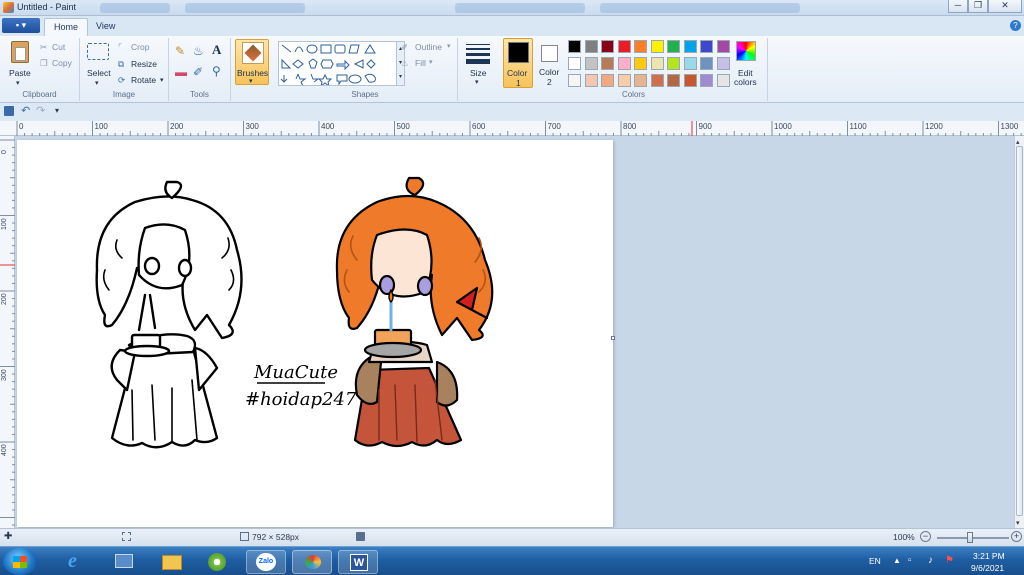 This screenshot has width=1024, height=575. I want to click on pencil-icon: ✎, so click(180, 51).